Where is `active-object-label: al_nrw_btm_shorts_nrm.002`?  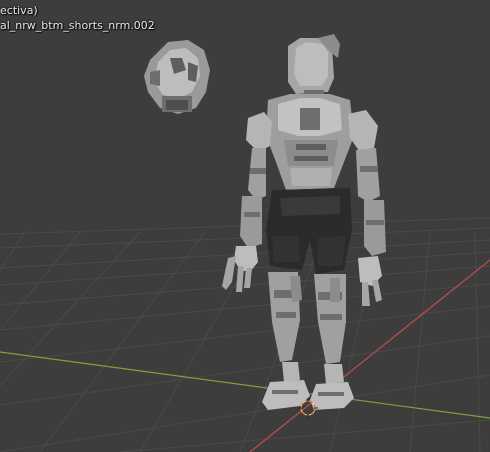 active-object-label: al_nrw_btm_shorts_nrm.002 is located at coordinates (77, 25).